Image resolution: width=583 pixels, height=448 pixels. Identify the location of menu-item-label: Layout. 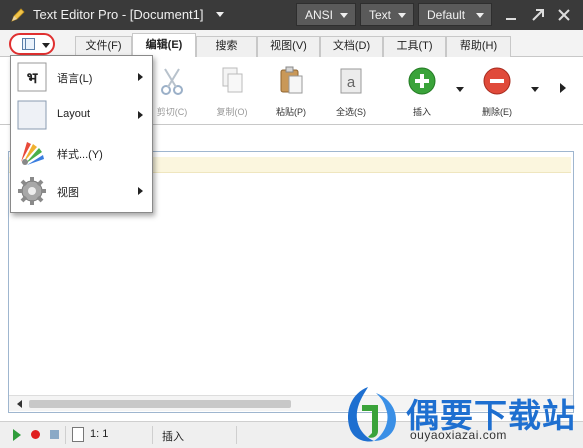
(74, 114).